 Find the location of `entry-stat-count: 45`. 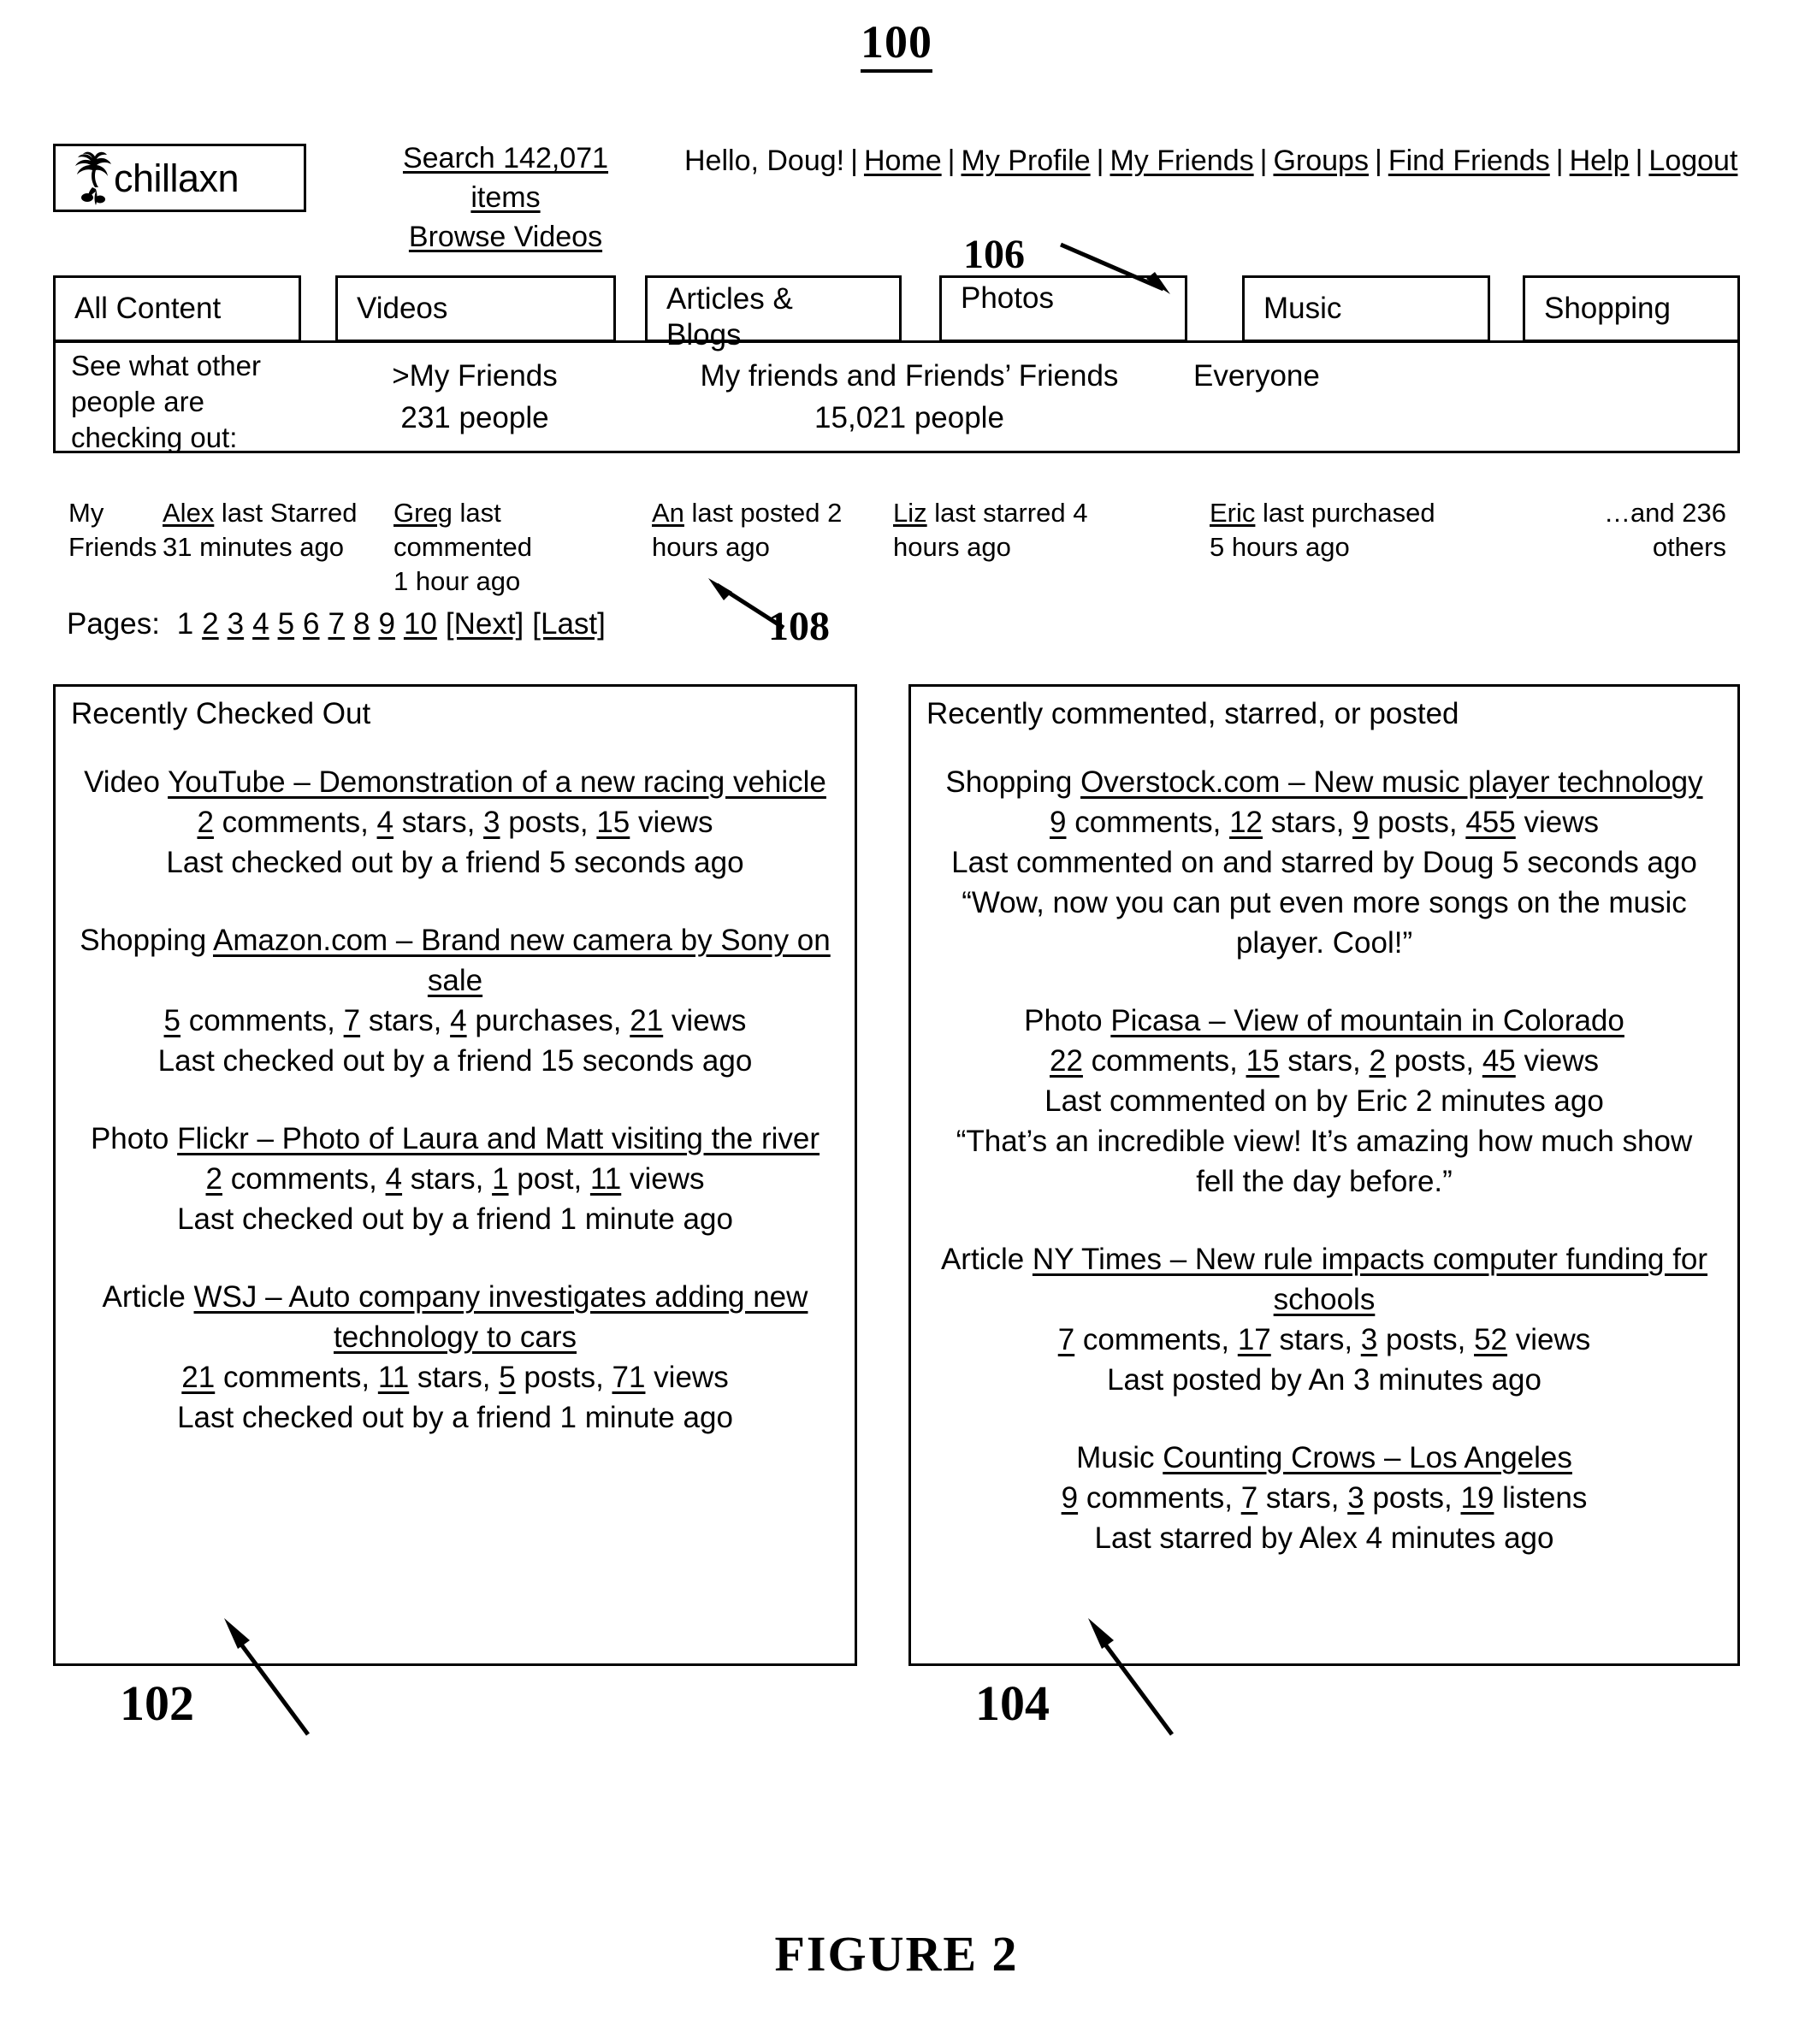

entry-stat-count: 45 is located at coordinates (1499, 1061).